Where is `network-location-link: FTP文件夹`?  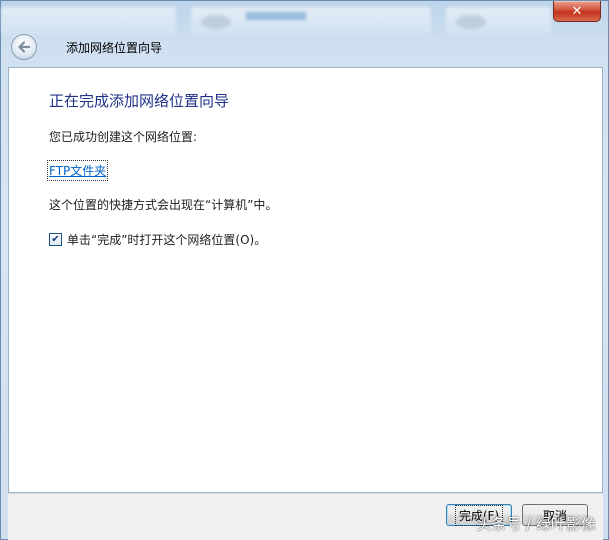 network-location-link: FTP文件夹 is located at coordinates (77, 170).